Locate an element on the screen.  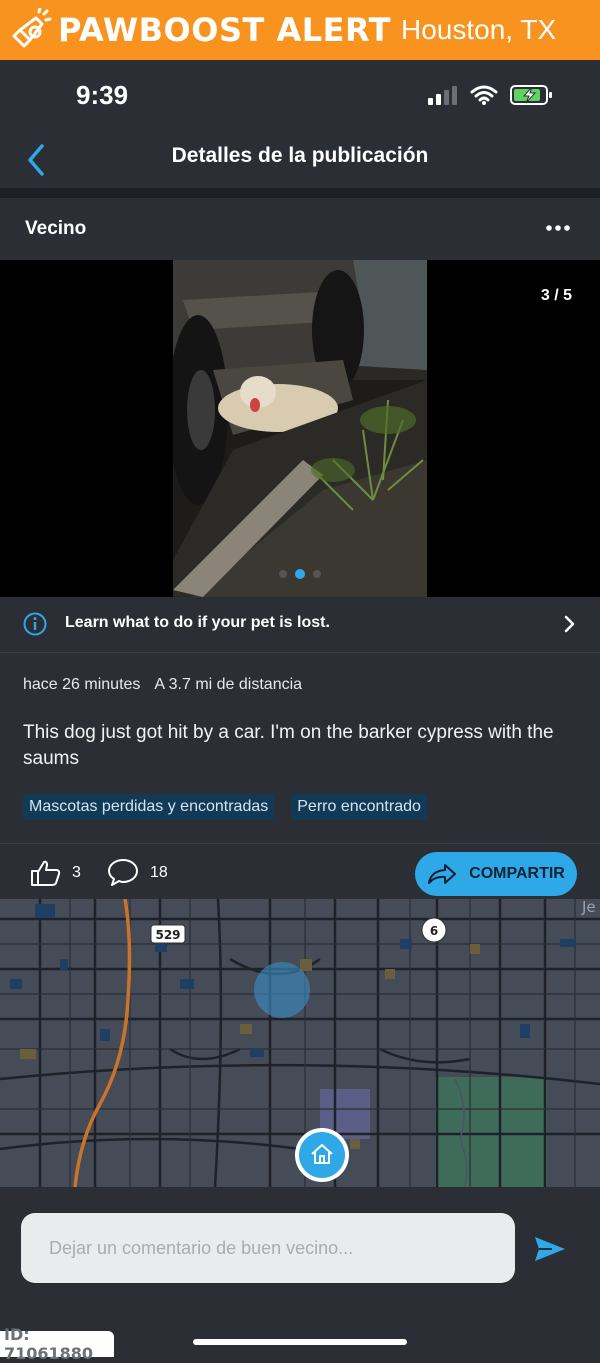
share-arrow-icon is located at coordinates (442, 874).